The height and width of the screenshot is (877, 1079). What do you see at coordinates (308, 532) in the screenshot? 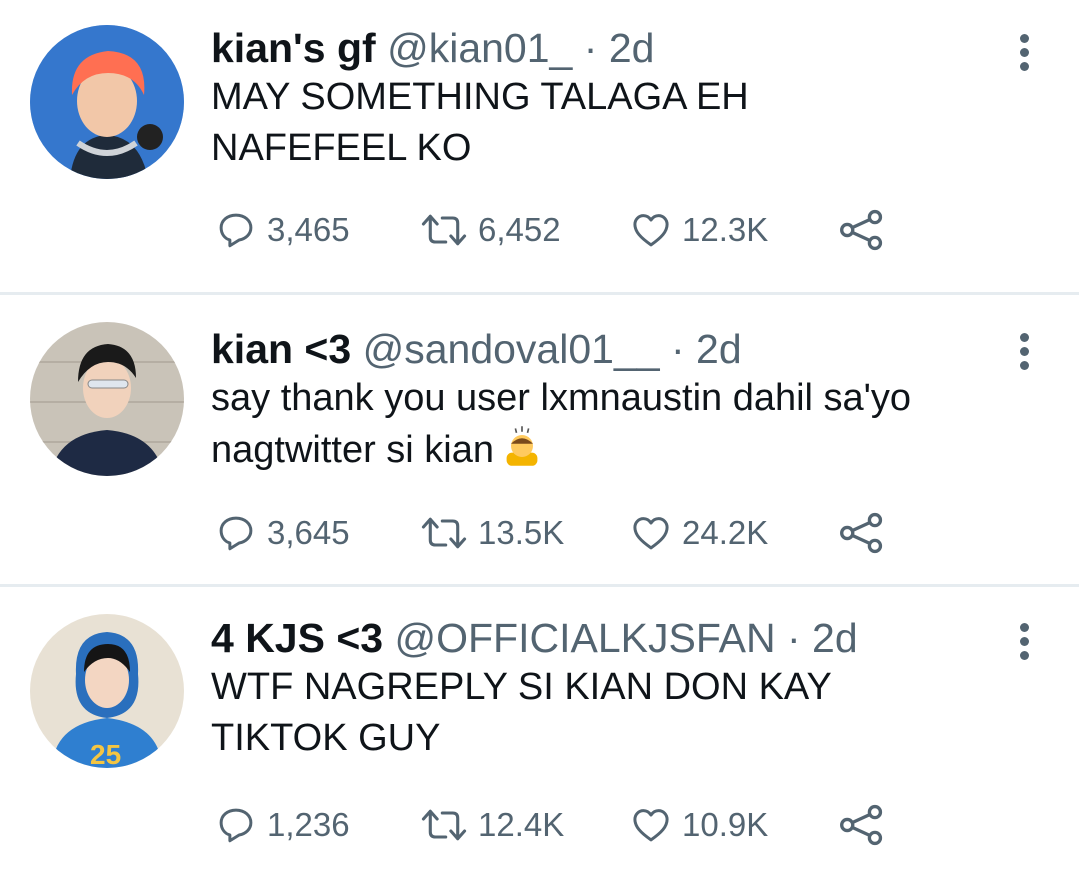
I see `reply-count: 3,645` at bounding box center [308, 532].